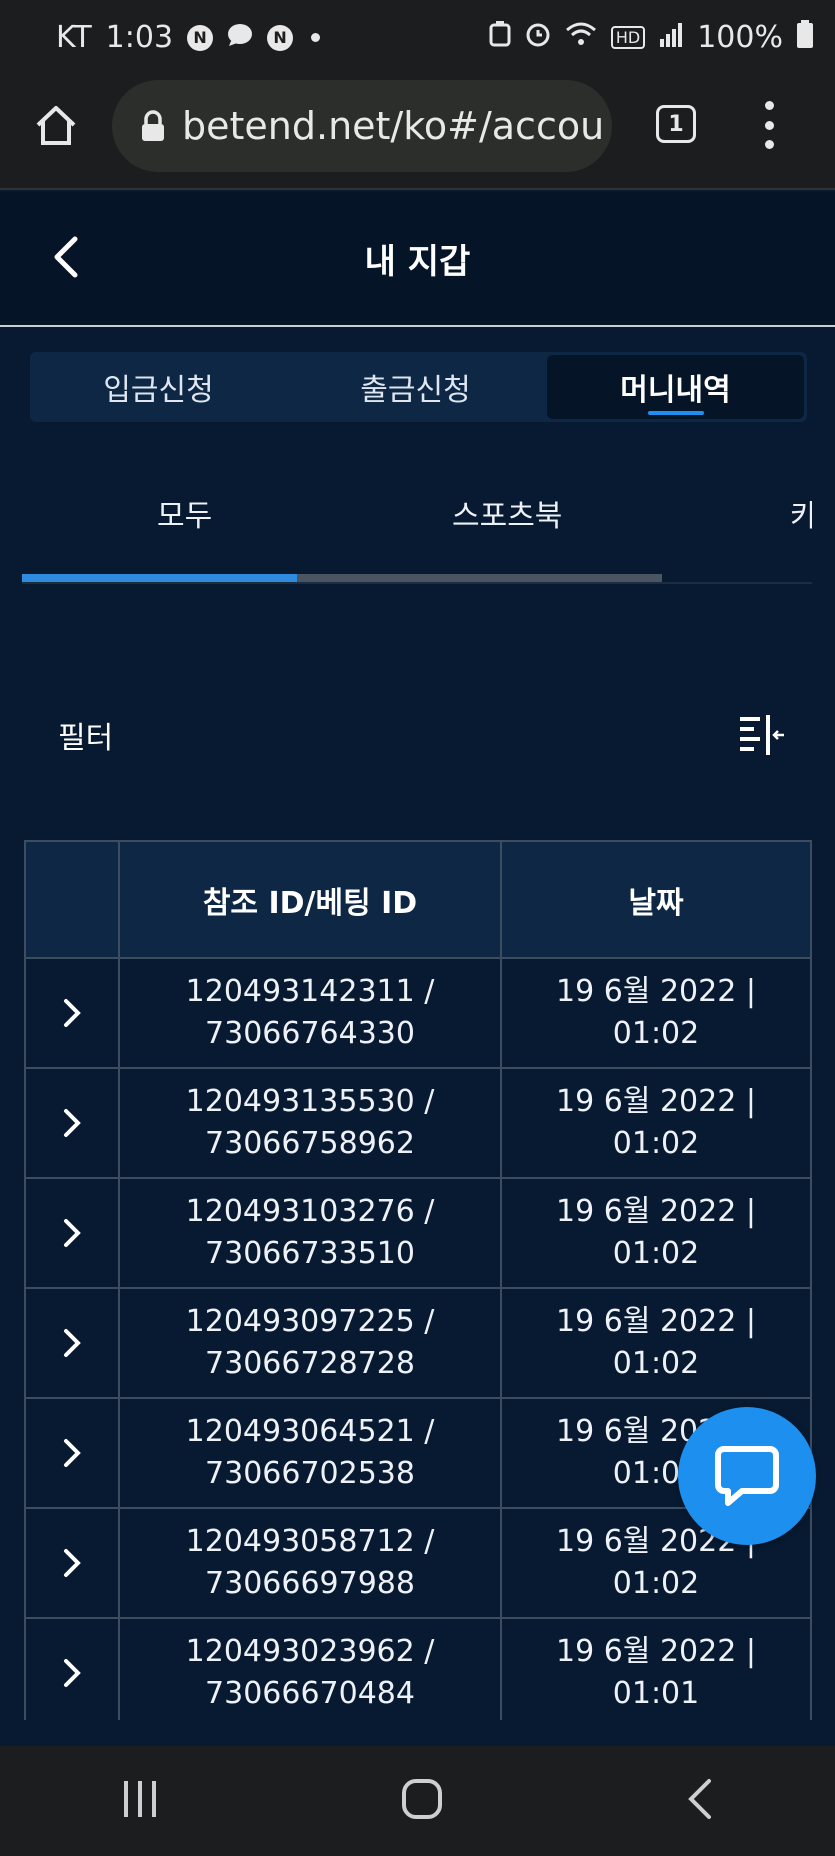  What do you see at coordinates (280, 37) in the screenshot?
I see `notification-n-icon-2: N` at bounding box center [280, 37].